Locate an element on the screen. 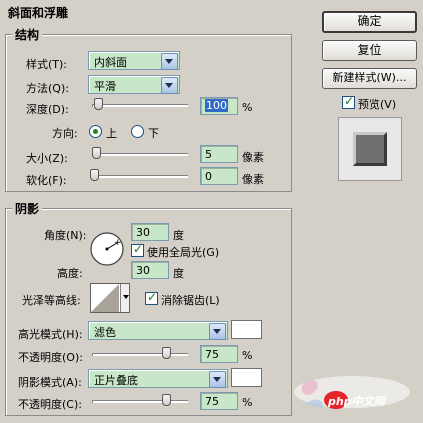  soften-slider-thumb is located at coordinates (94, 175).